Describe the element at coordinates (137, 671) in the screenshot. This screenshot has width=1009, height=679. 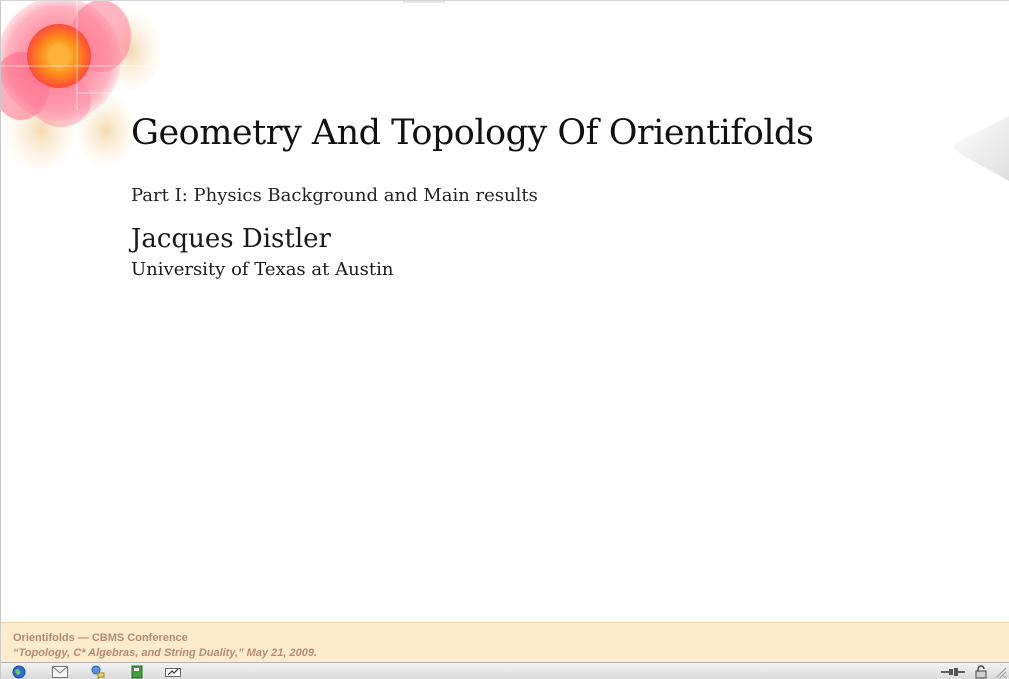
I see `addressbook-icon` at that location.